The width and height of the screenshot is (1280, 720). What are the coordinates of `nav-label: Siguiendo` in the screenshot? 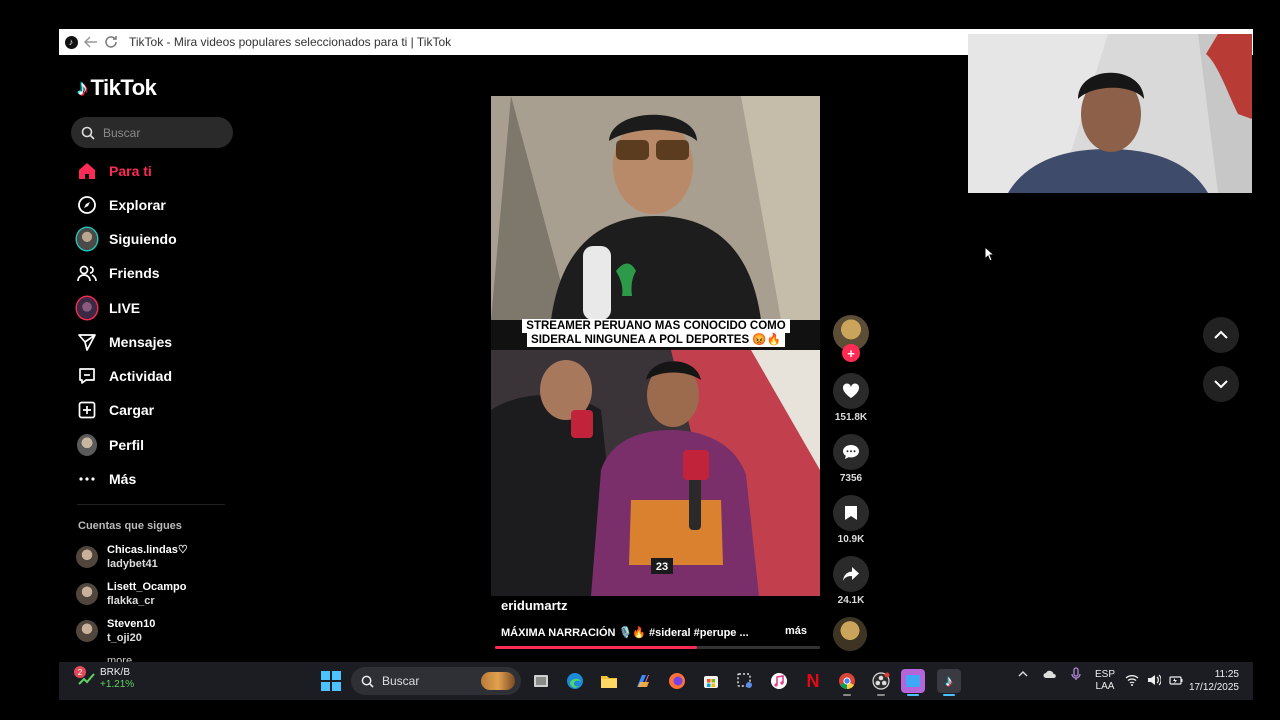 It's located at (143, 239).